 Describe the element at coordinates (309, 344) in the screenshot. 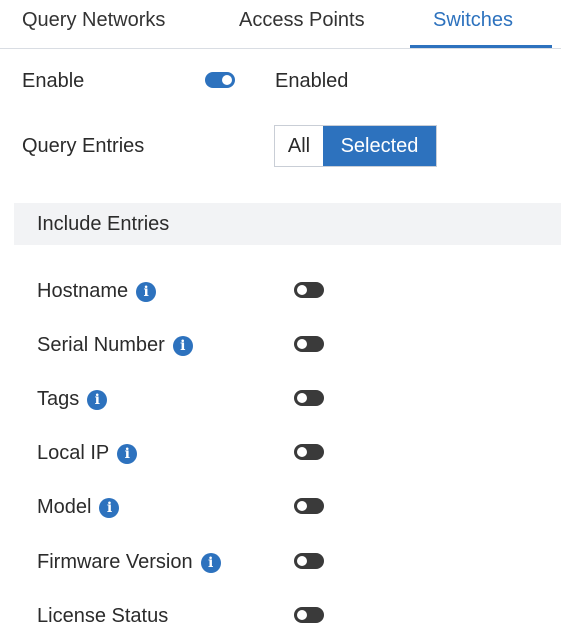

I see `serial-number-toggle` at that location.